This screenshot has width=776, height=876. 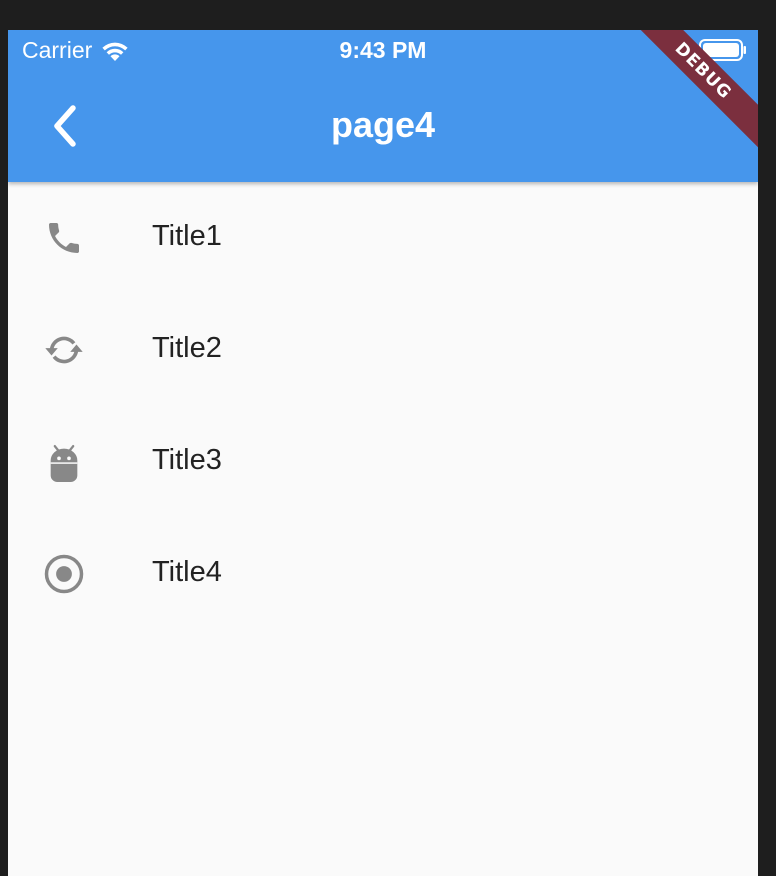 What do you see at coordinates (64, 238) in the screenshot?
I see `phone-icon` at bounding box center [64, 238].